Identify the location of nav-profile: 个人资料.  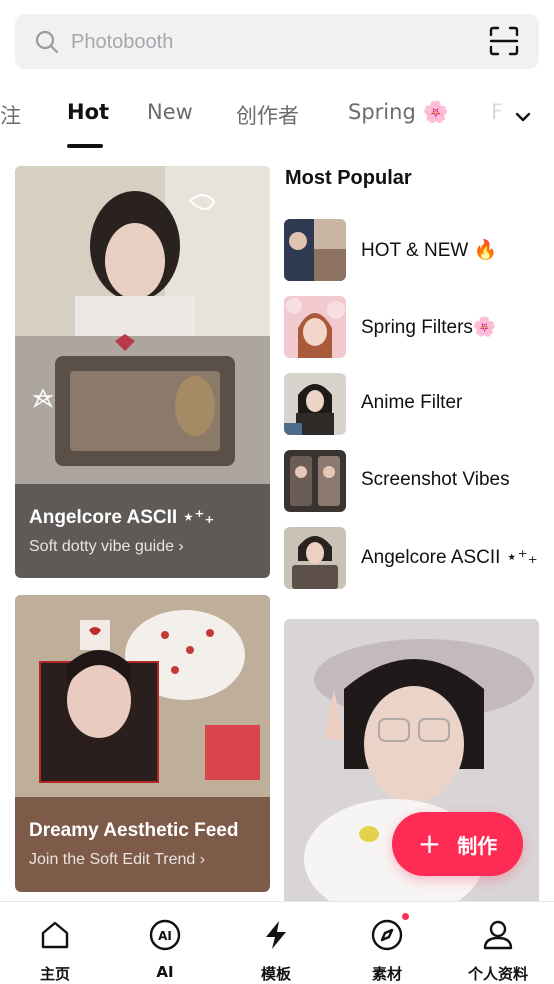
(498, 943).